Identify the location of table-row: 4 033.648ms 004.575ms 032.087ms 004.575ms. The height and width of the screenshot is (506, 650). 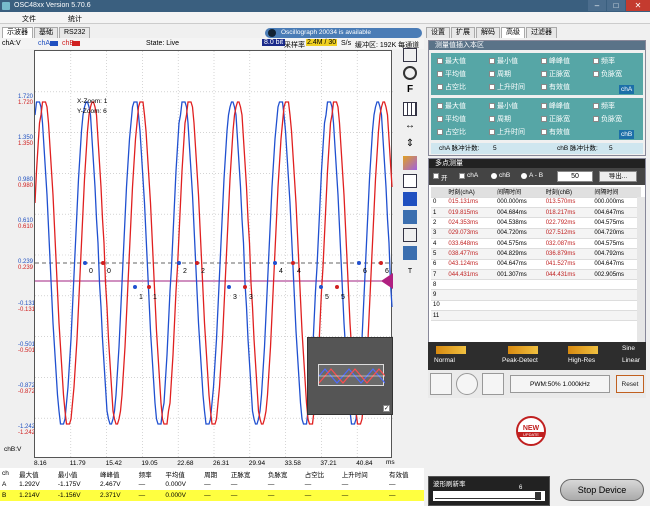
(536, 244).